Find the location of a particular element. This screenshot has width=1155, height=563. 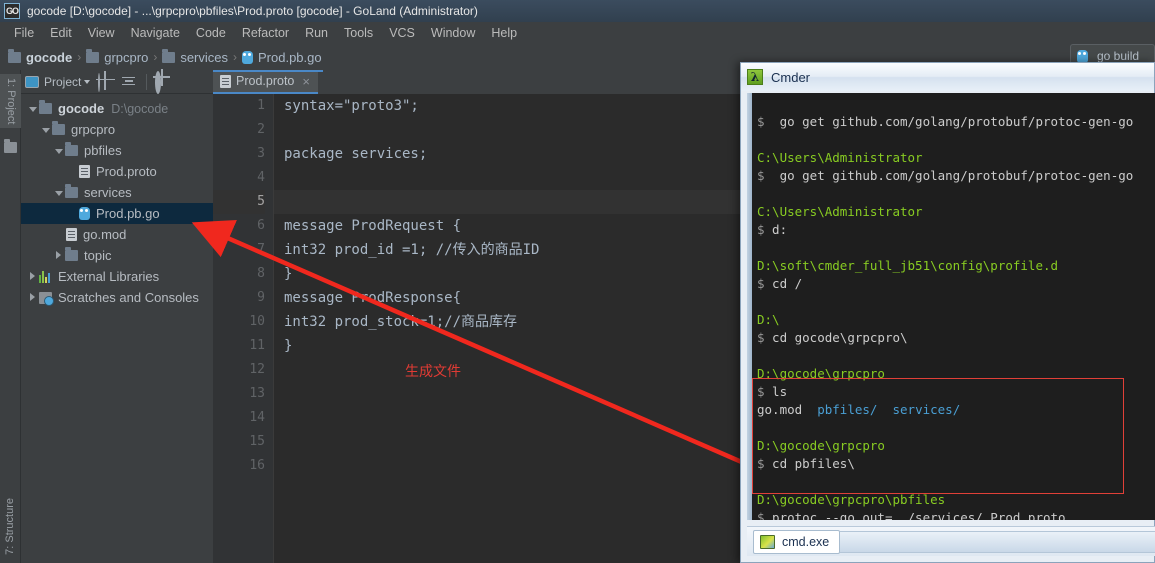

tree-node-grpcpro: grpcpro is located at coordinates (117, 129).